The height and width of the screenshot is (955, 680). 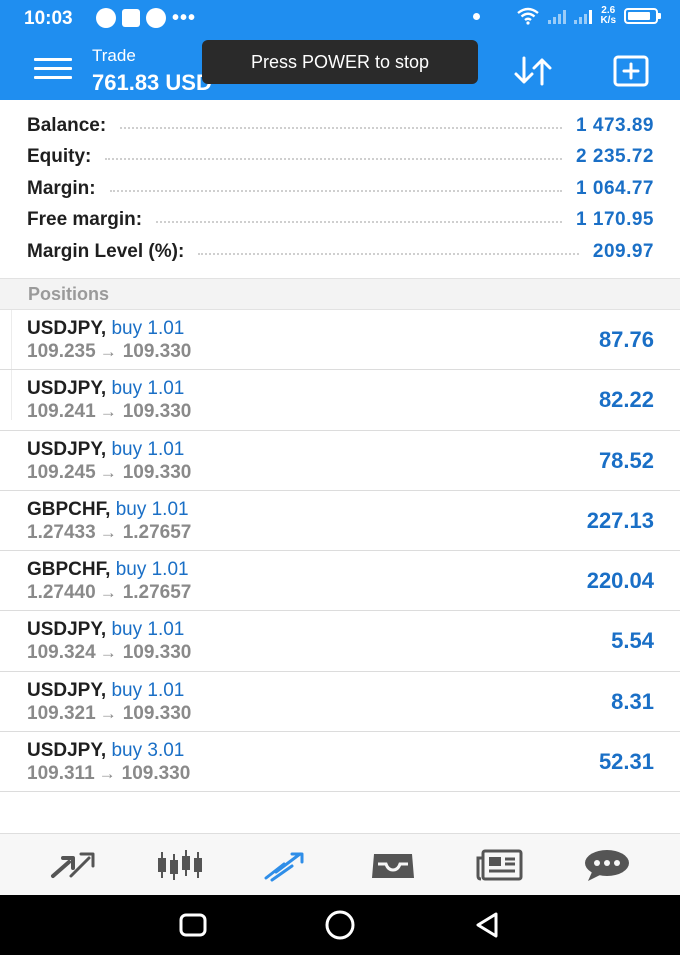 I want to click on open-price: 1.27433, so click(x=61, y=532).